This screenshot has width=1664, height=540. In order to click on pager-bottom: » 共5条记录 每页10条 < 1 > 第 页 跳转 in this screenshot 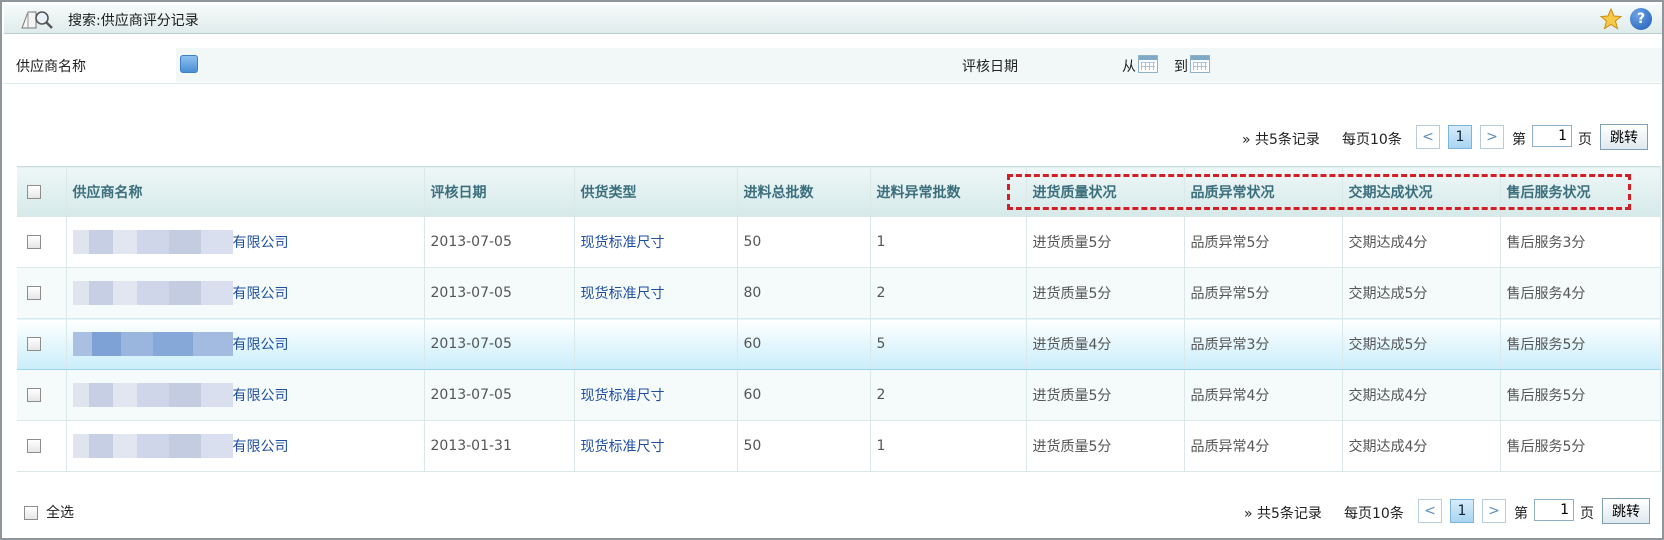, I will do `click(1454, 511)`.